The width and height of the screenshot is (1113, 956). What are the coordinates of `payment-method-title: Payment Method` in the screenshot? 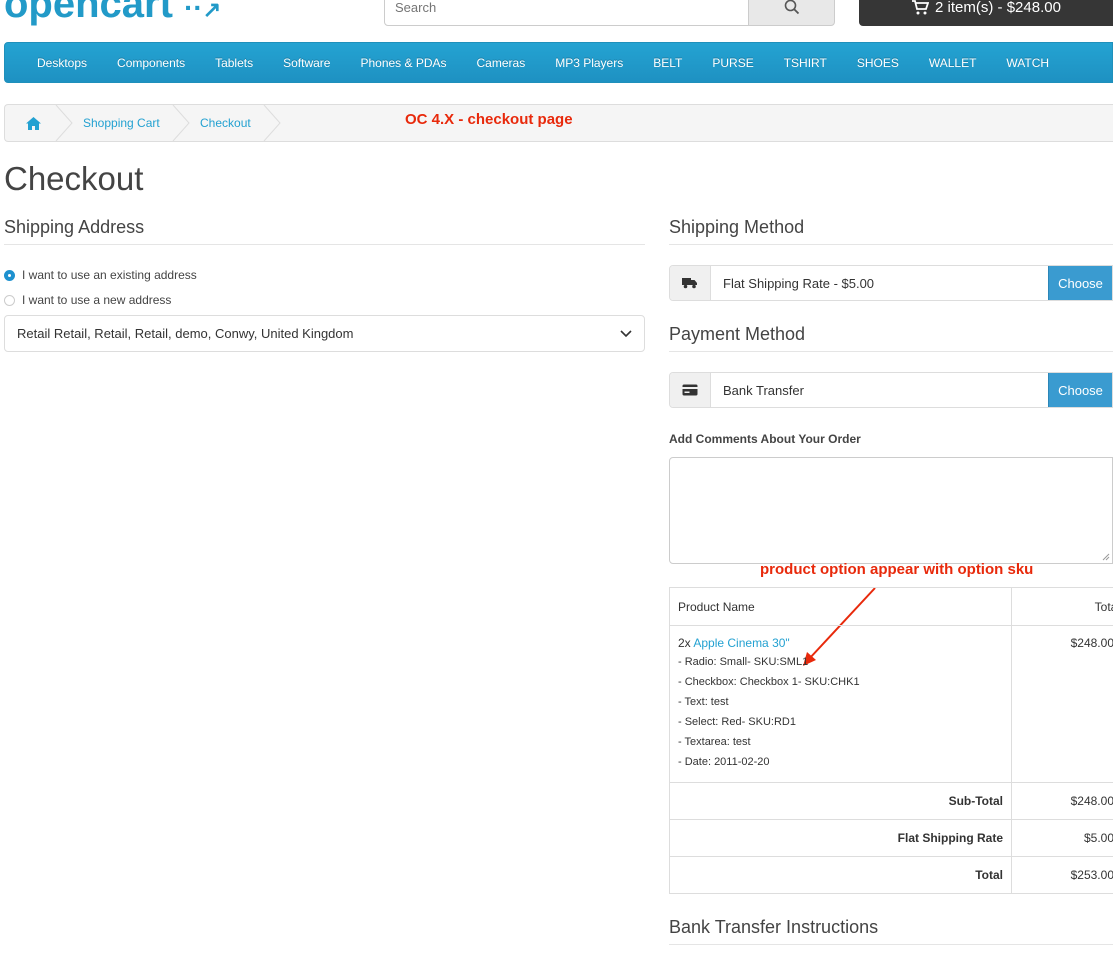 It's located at (737, 334).